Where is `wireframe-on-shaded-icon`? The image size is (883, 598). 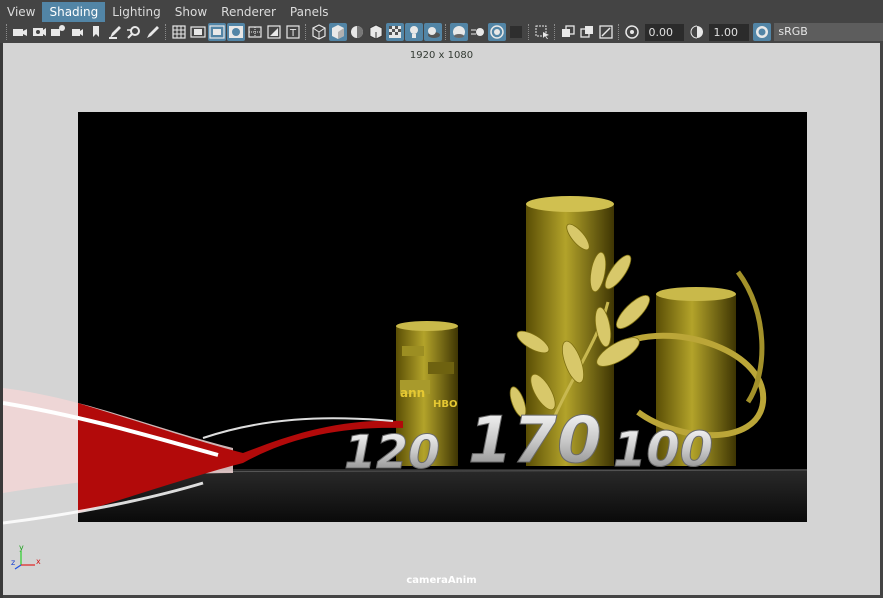
wireframe-on-shaded-icon is located at coordinates (376, 32).